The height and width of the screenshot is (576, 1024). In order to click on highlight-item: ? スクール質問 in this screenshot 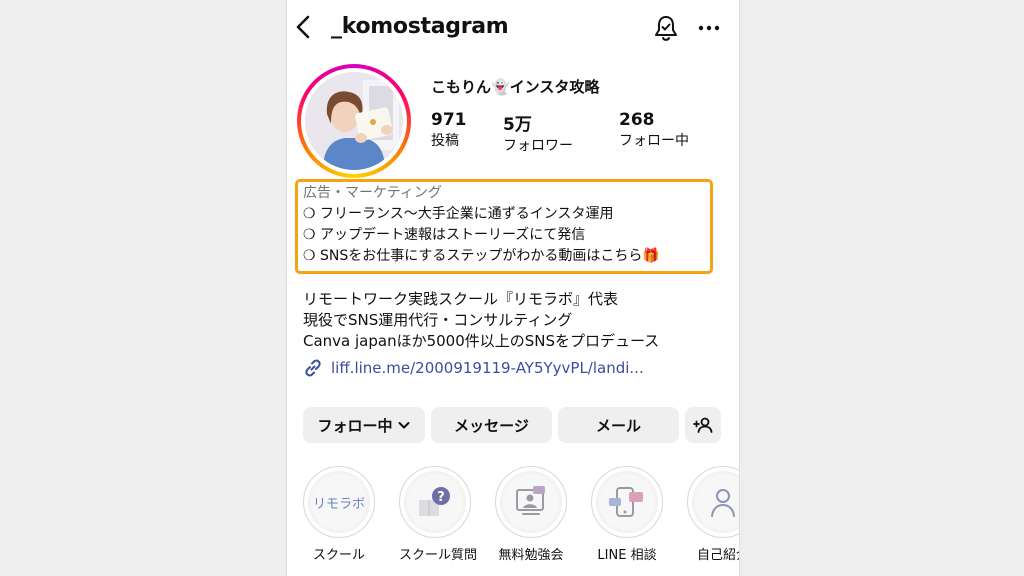, I will do `click(438, 514)`.